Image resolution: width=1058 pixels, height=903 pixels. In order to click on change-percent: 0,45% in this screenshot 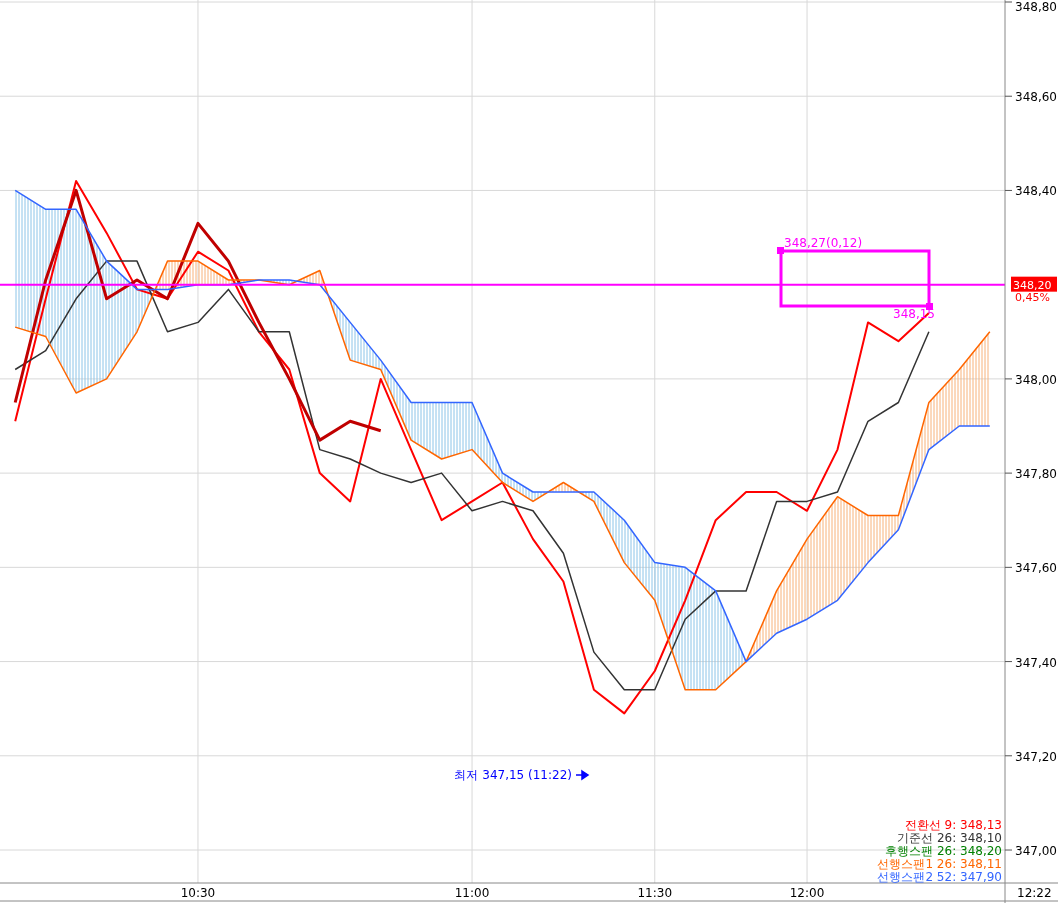, I will do `click(1032, 297)`.